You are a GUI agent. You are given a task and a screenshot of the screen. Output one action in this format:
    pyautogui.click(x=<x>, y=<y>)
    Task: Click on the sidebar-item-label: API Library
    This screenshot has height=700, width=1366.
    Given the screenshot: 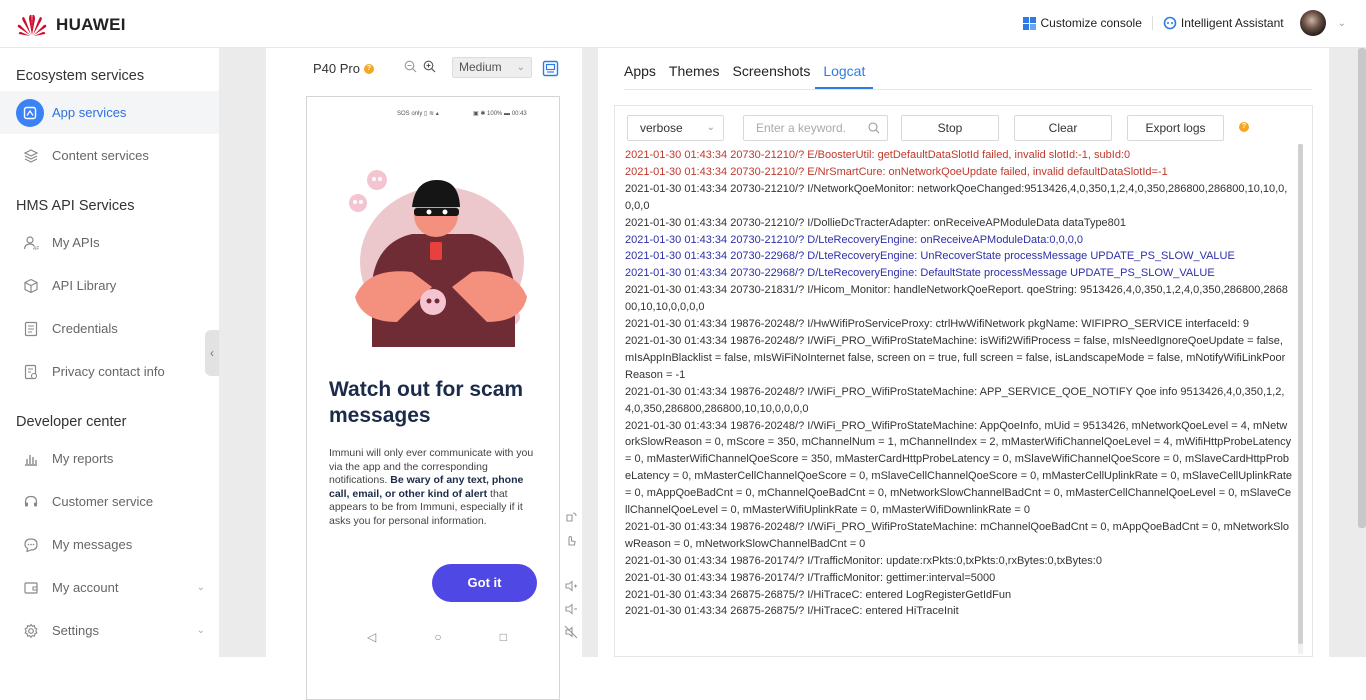 What is the action you would take?
    pyautogui.click(x=84, y=285)
    